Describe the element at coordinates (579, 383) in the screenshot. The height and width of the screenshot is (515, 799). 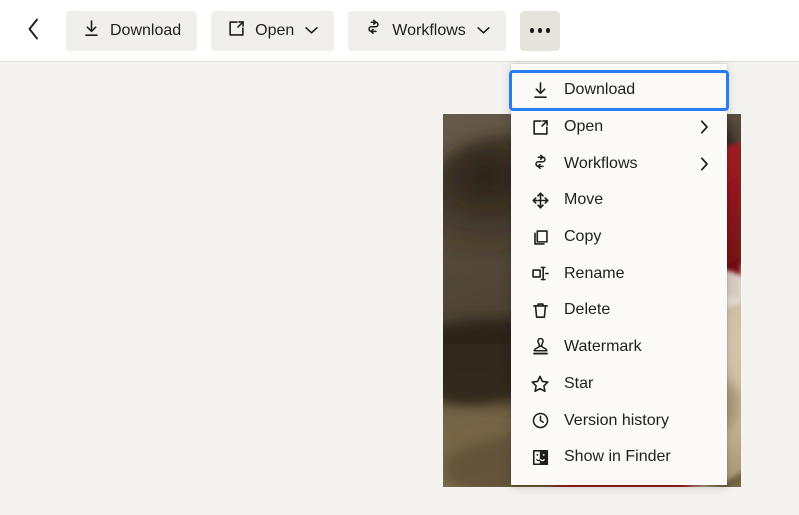
I see `menu-item-label: Star` at that location.